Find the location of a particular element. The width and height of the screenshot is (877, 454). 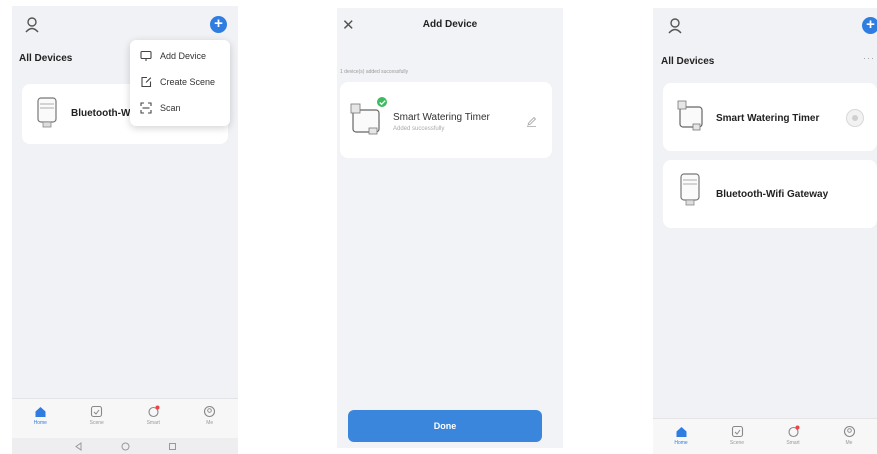

back-icon is located at coordinates (78, 446).